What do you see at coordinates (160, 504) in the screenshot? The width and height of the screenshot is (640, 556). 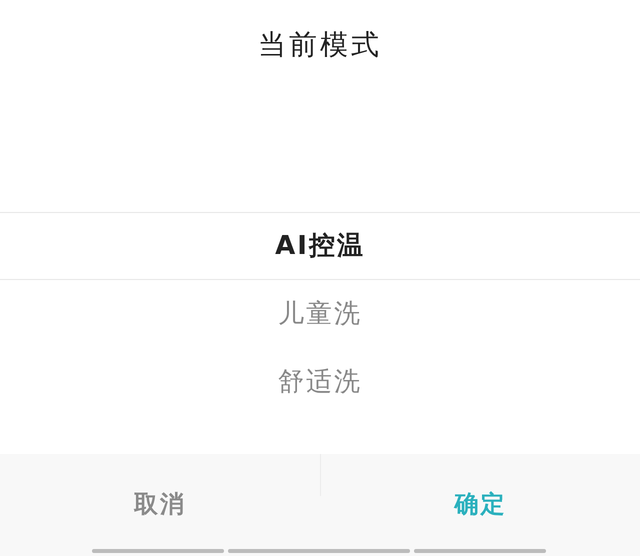 I see `cancel-button: 取消` at bounding box center [160, 504].